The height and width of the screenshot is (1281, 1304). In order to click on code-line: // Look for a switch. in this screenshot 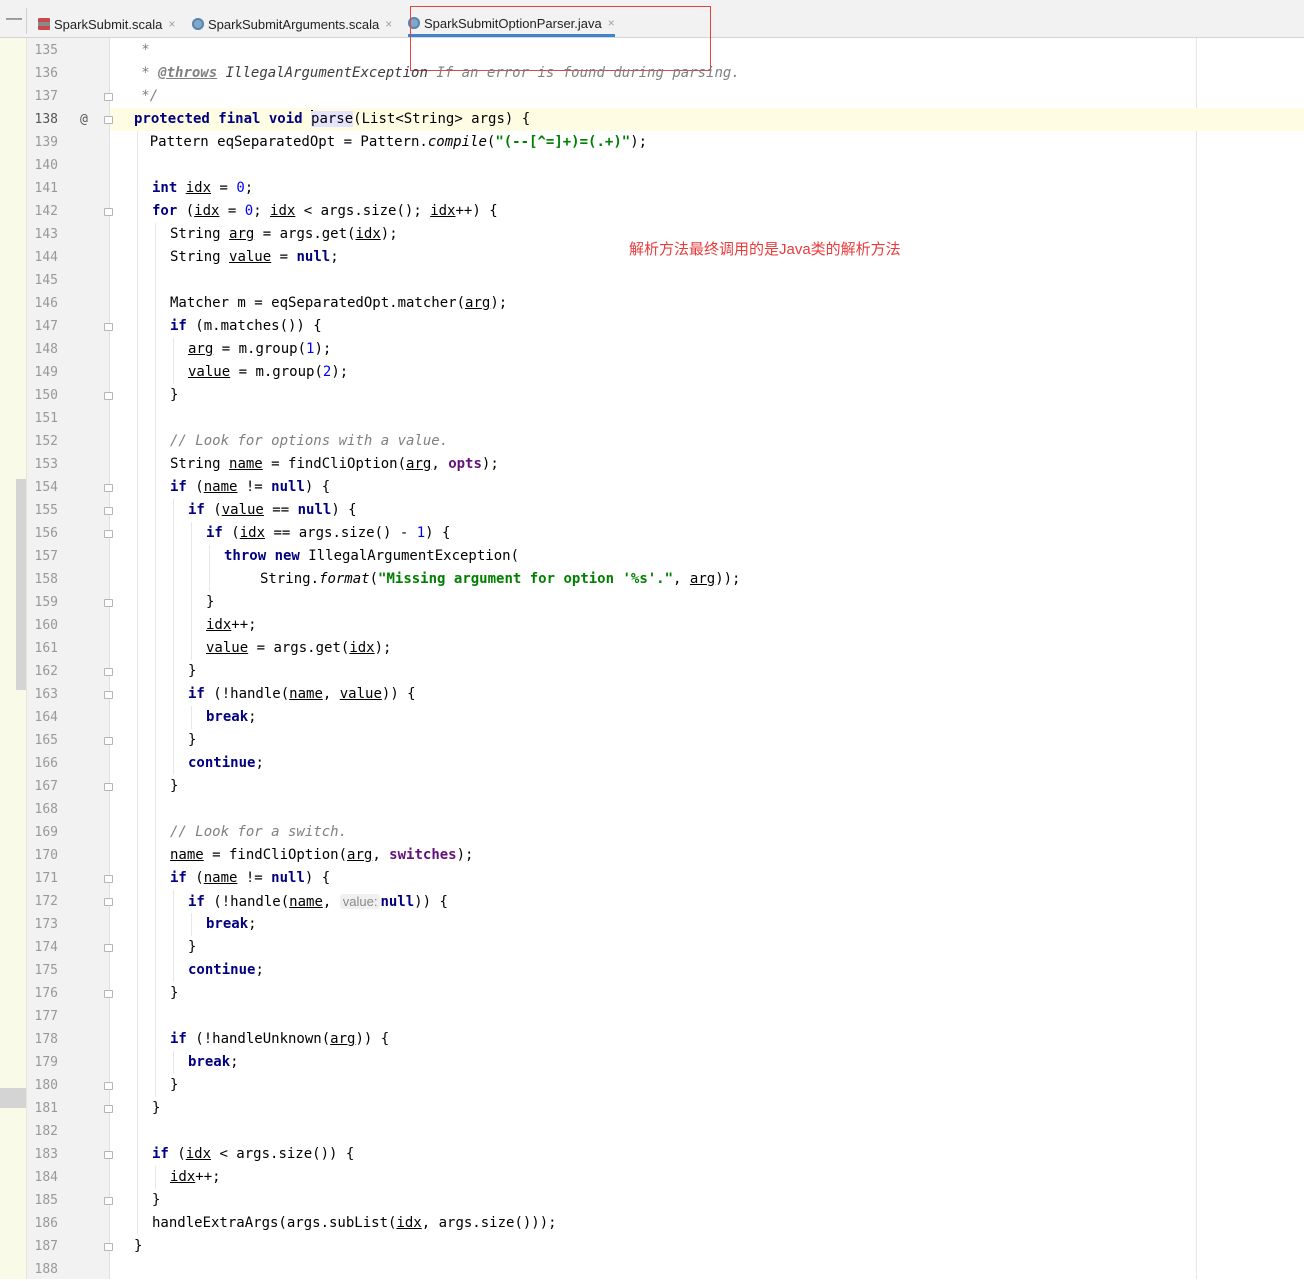, I will do `click(258, 832)`.